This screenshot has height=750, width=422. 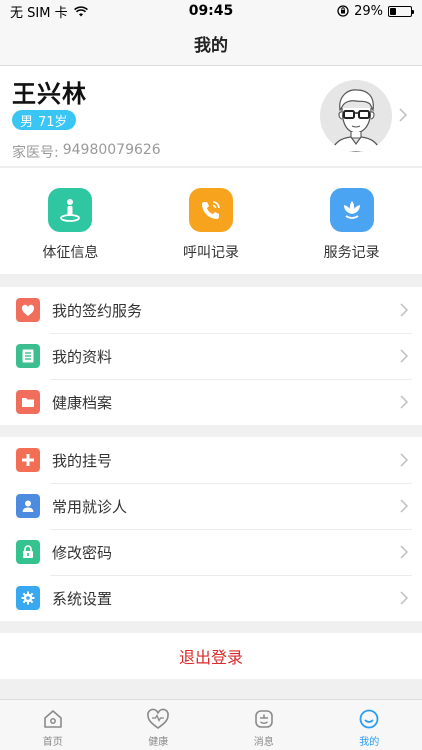 I want to click on person-pin-icon, so click(x=70, y=210).